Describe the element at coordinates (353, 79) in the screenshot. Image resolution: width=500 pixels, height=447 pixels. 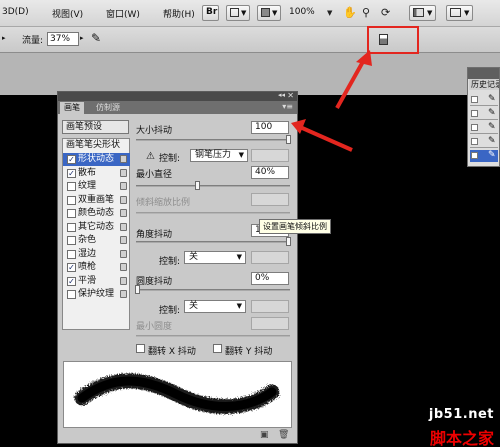
I see `arrow-to-panel-toggle` at that location.